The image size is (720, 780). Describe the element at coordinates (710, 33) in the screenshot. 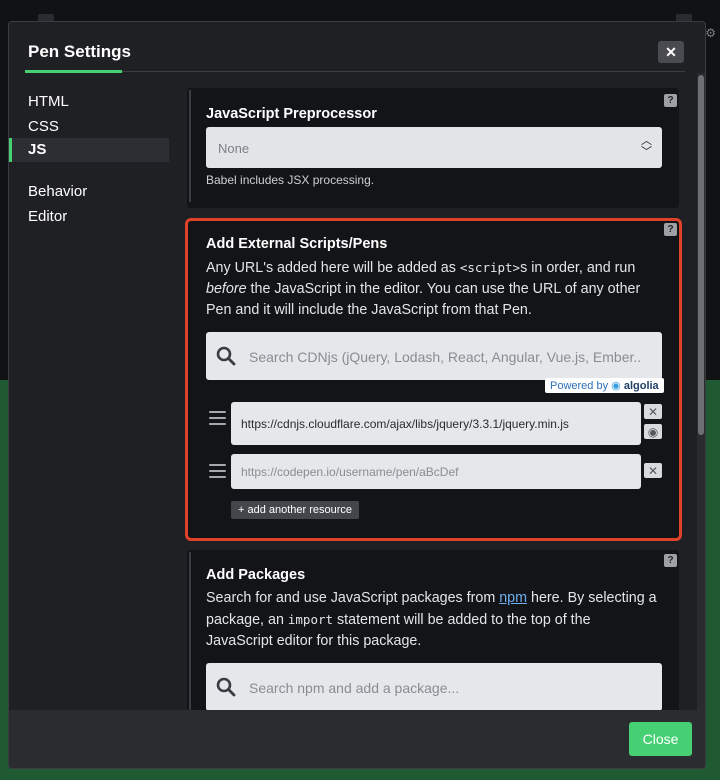

I see `gear-icon: ⚙` at that location.